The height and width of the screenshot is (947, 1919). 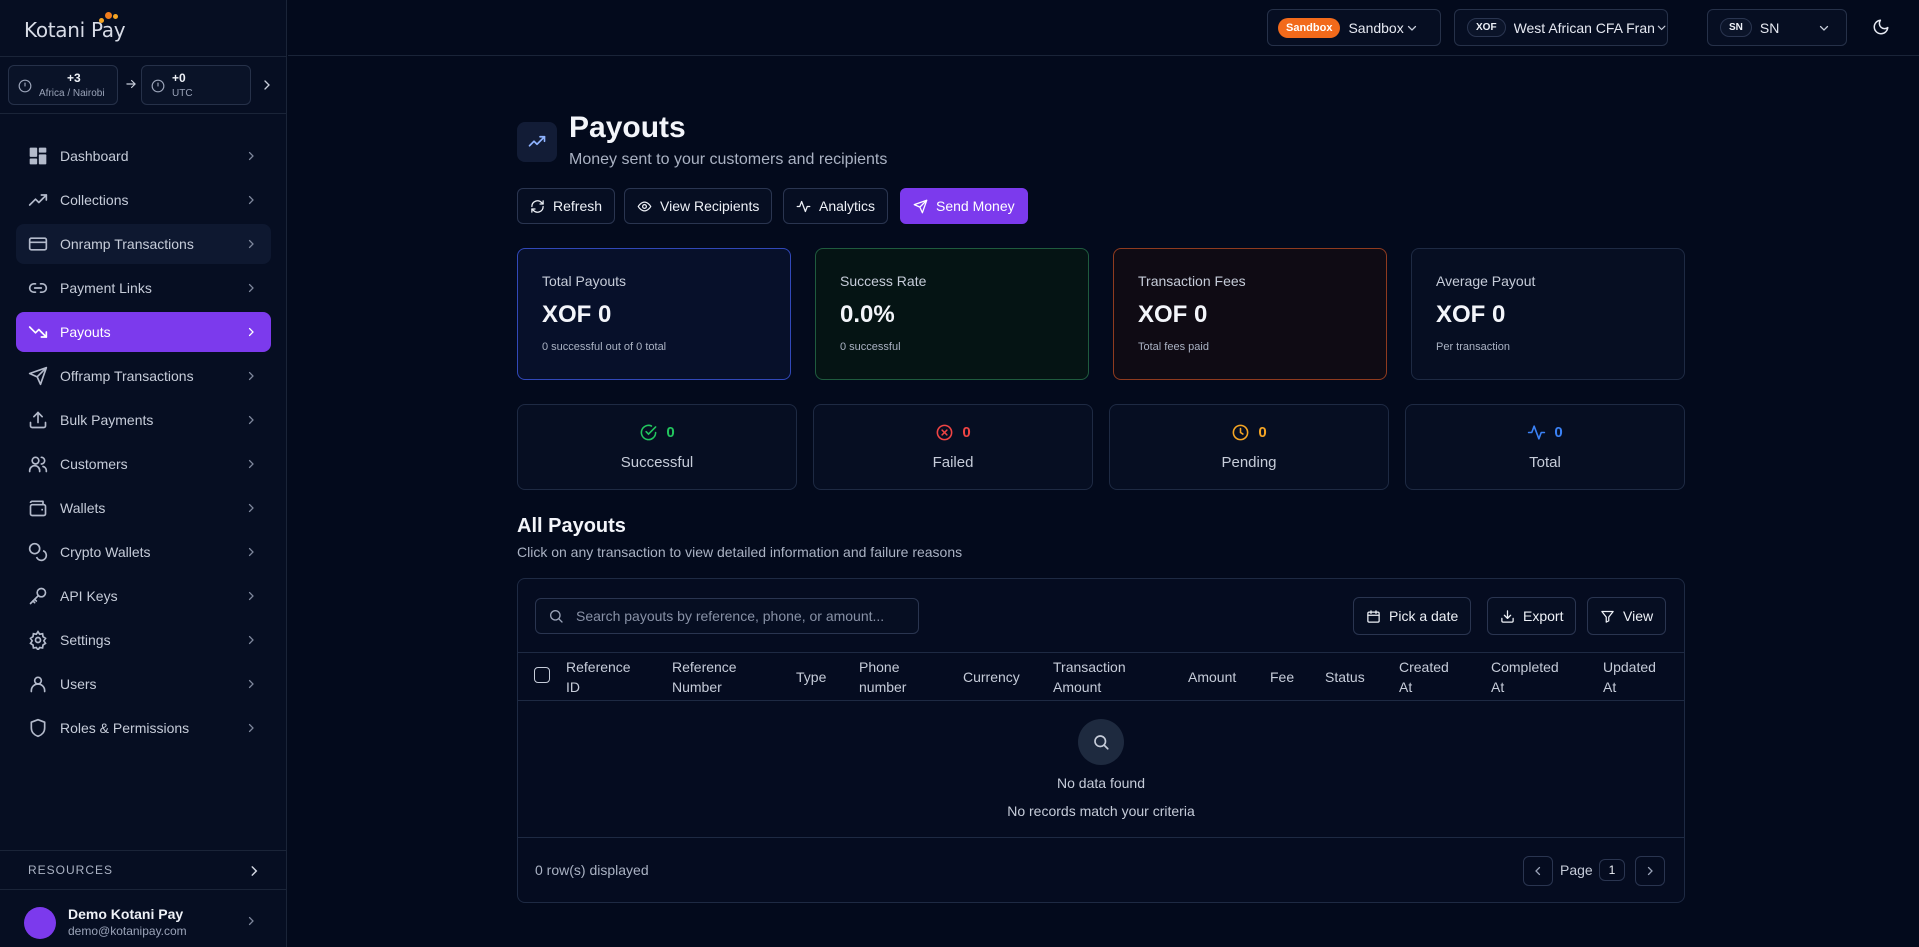 What do you see at coordinates (63, 85) in the screenshot?
I see `timezone-from: +3 Africa / Nairobi` at bounding box center [63, 85].